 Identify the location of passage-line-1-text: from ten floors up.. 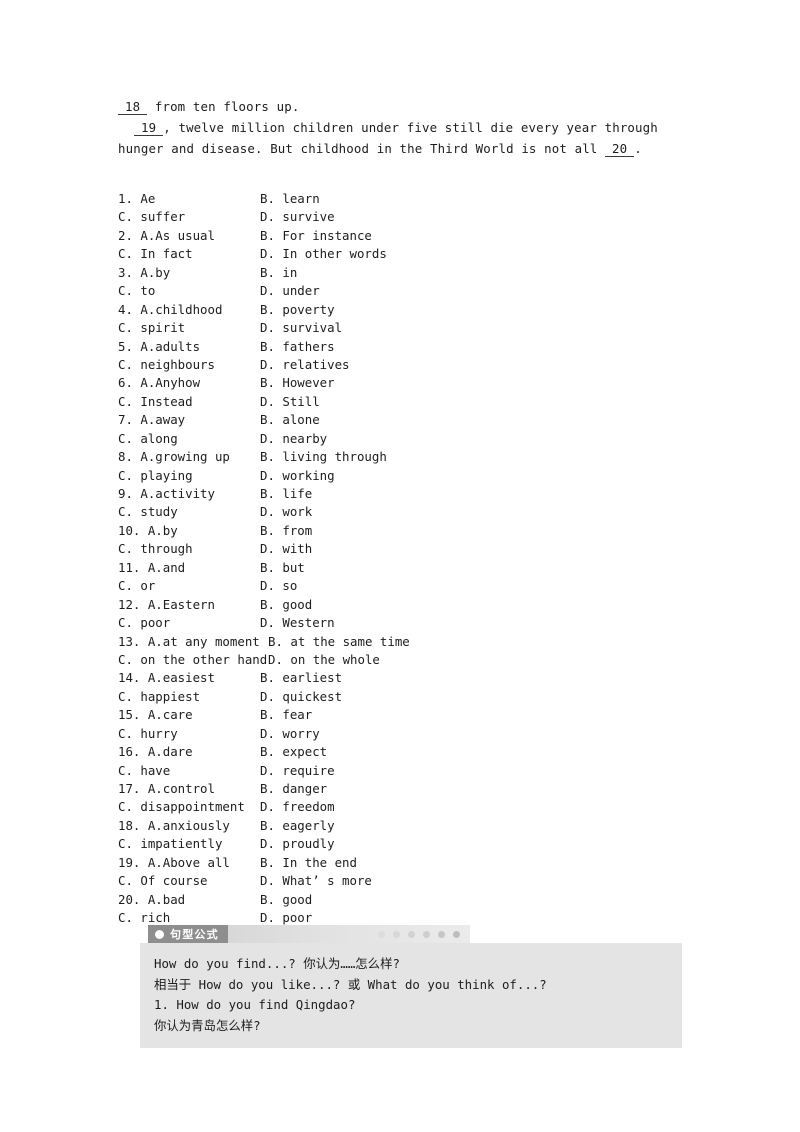
(223, 106).